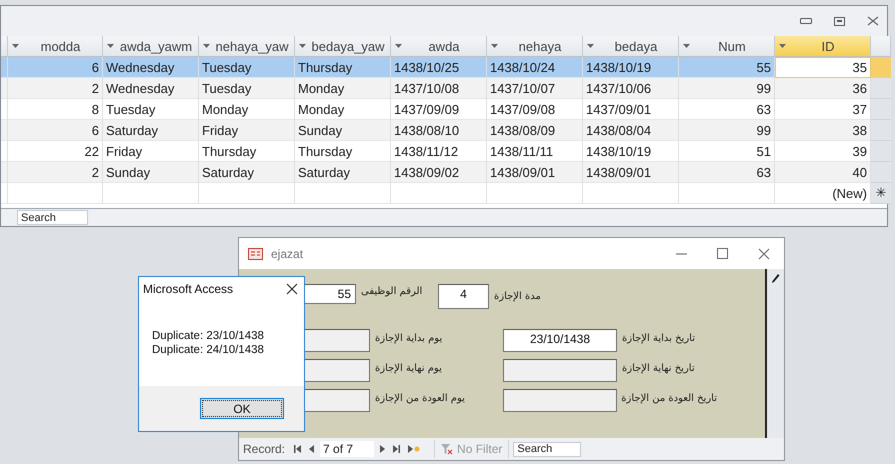 This screenshot has width=895, height=464. I want to click on table-cell: 1437/10/07, so click(535, 88).